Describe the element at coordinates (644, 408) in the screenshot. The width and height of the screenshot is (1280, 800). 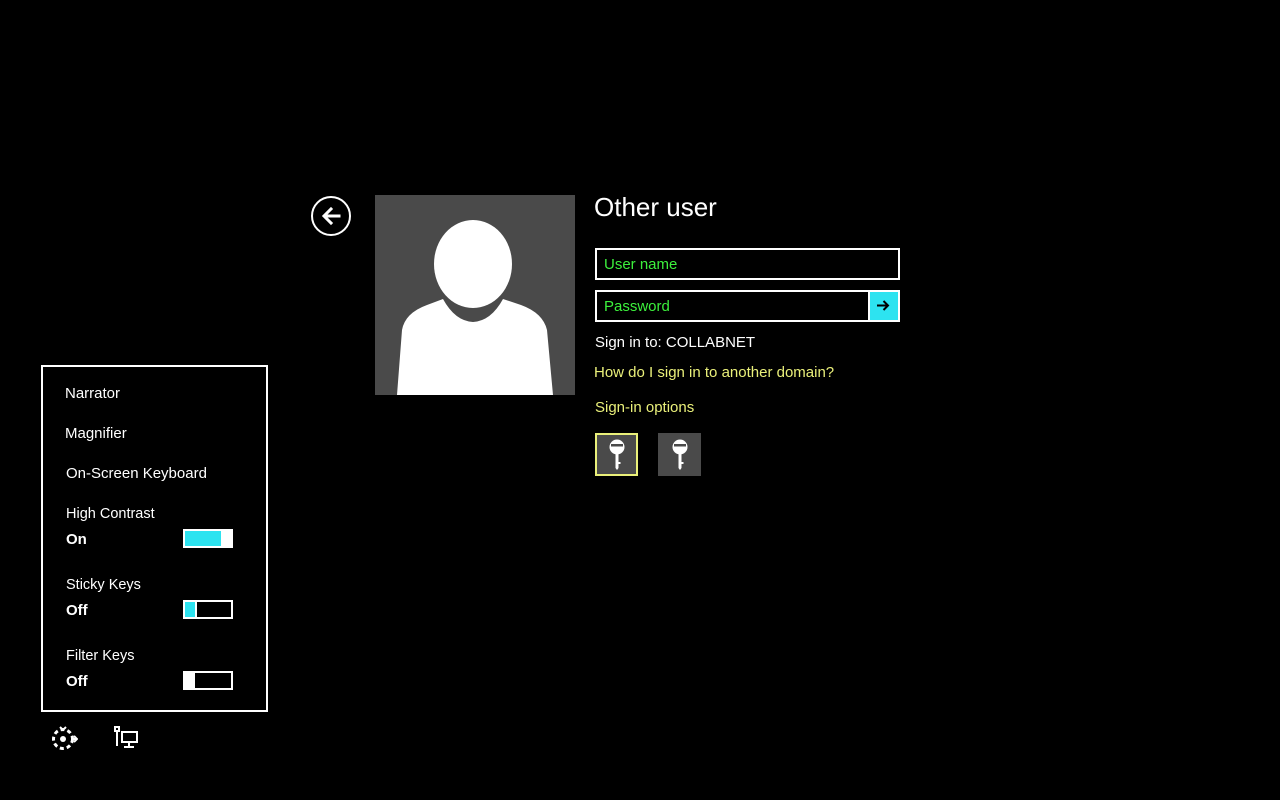
I see `sign-in-options-link: Sign-in options` at that location.